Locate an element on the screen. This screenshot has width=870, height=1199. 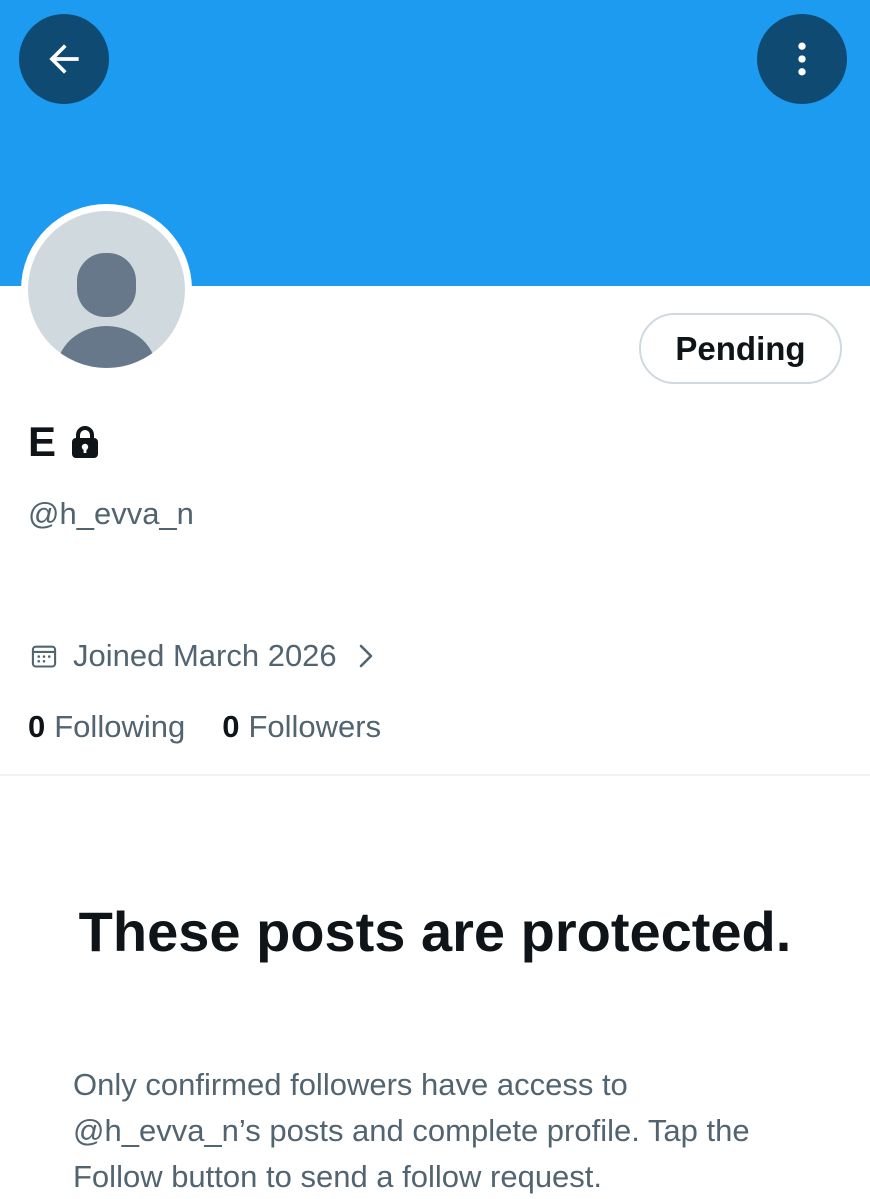
back-button is located at coordinates (64, 59).